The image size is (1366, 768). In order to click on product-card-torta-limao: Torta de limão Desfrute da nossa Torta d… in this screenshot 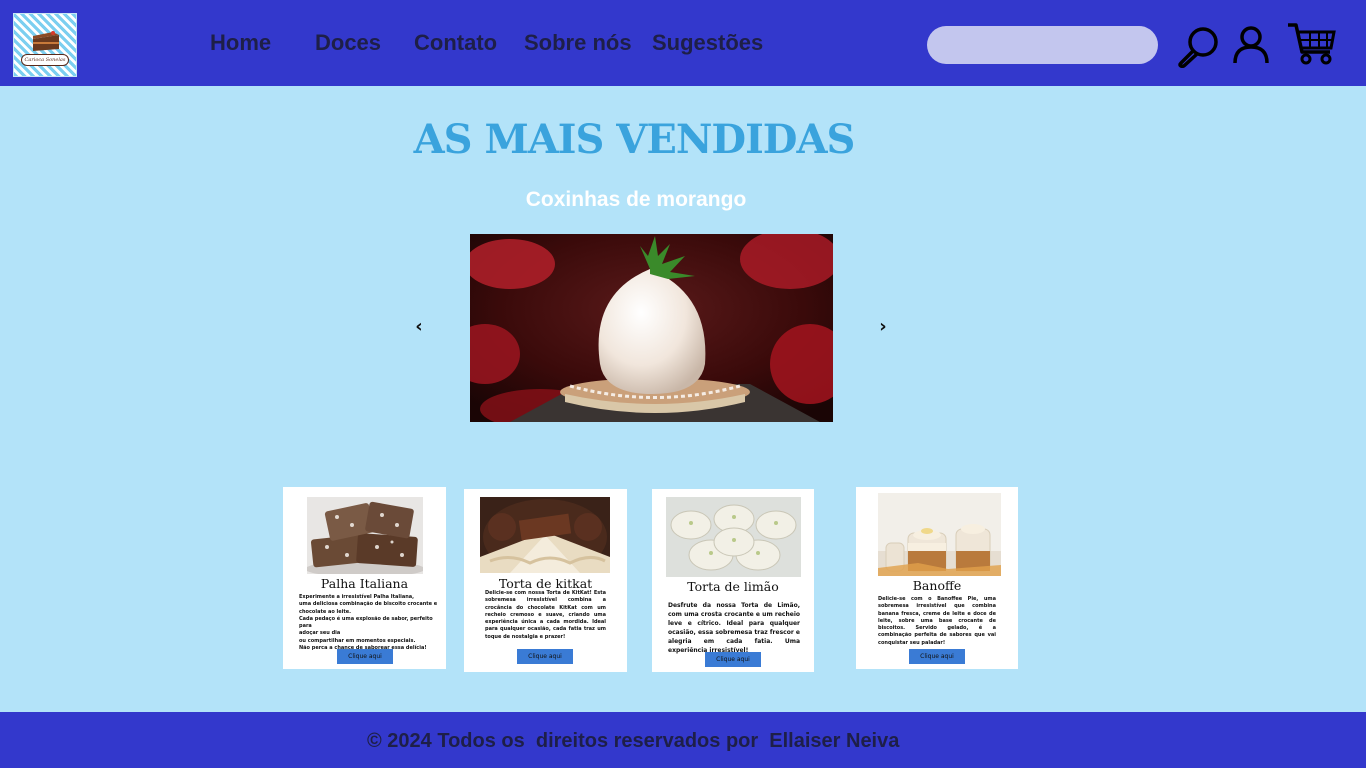, I will do `click(733, 580)`.